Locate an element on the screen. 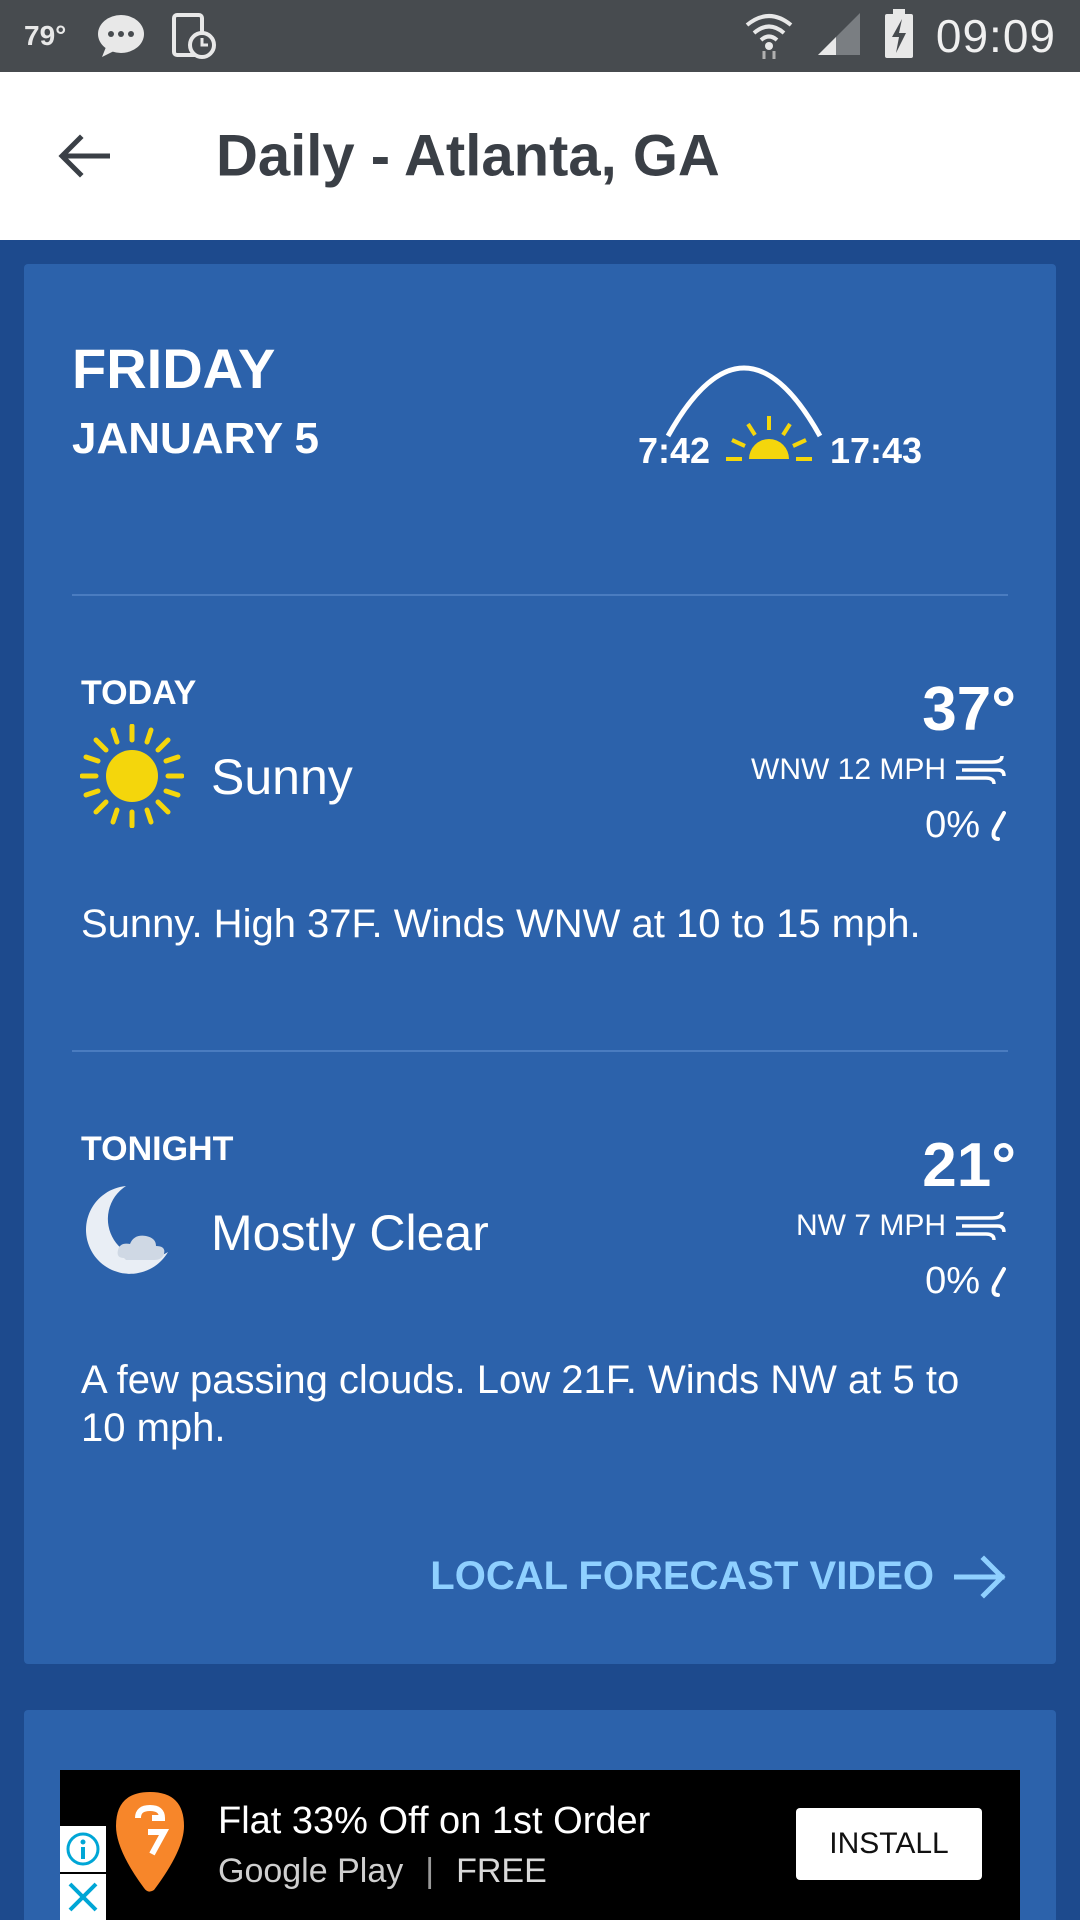  ad-price: FREE is located at coordinates (501, 1871).